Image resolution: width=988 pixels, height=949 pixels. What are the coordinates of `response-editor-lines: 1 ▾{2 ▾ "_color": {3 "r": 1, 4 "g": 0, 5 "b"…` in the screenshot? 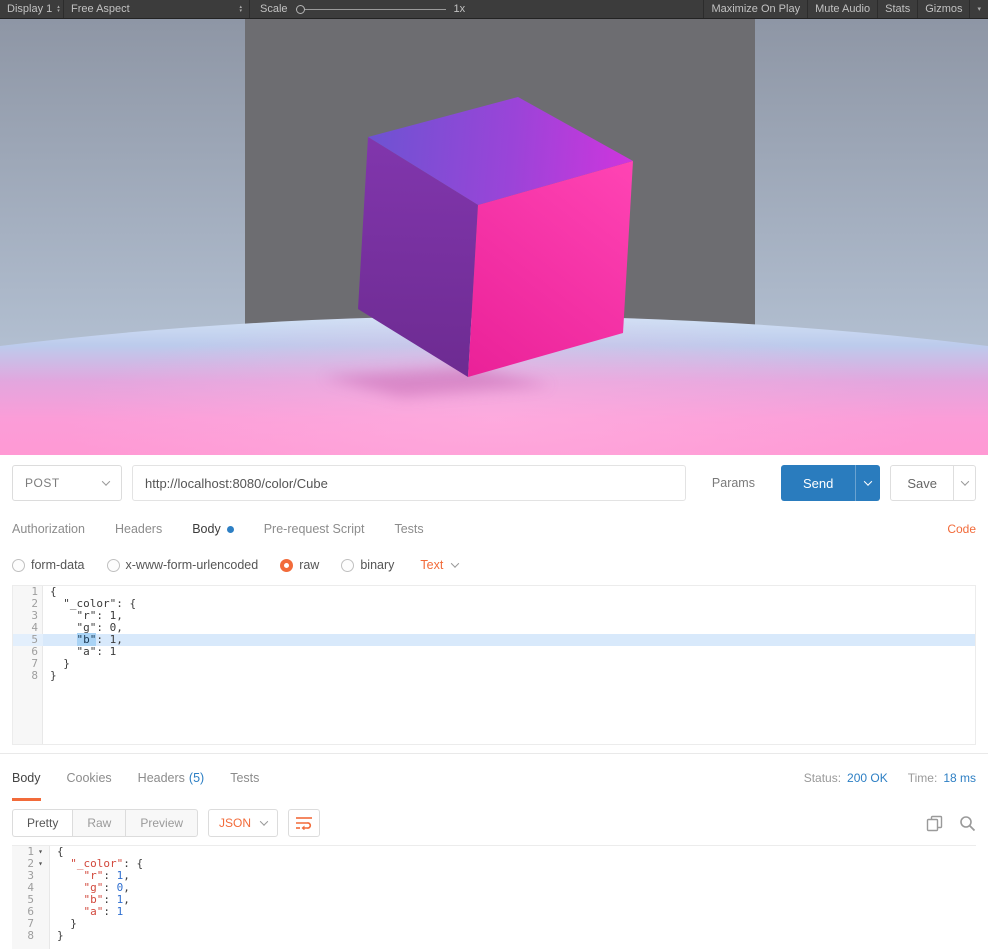 It's located at (494, 894).